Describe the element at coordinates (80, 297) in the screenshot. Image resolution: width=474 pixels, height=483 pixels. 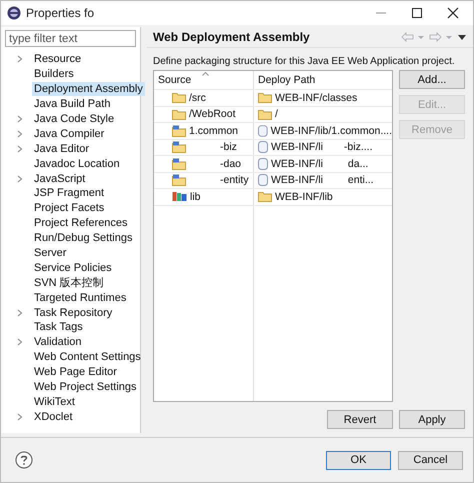
I see `tree-item: Targeted Runtimes` at that location.